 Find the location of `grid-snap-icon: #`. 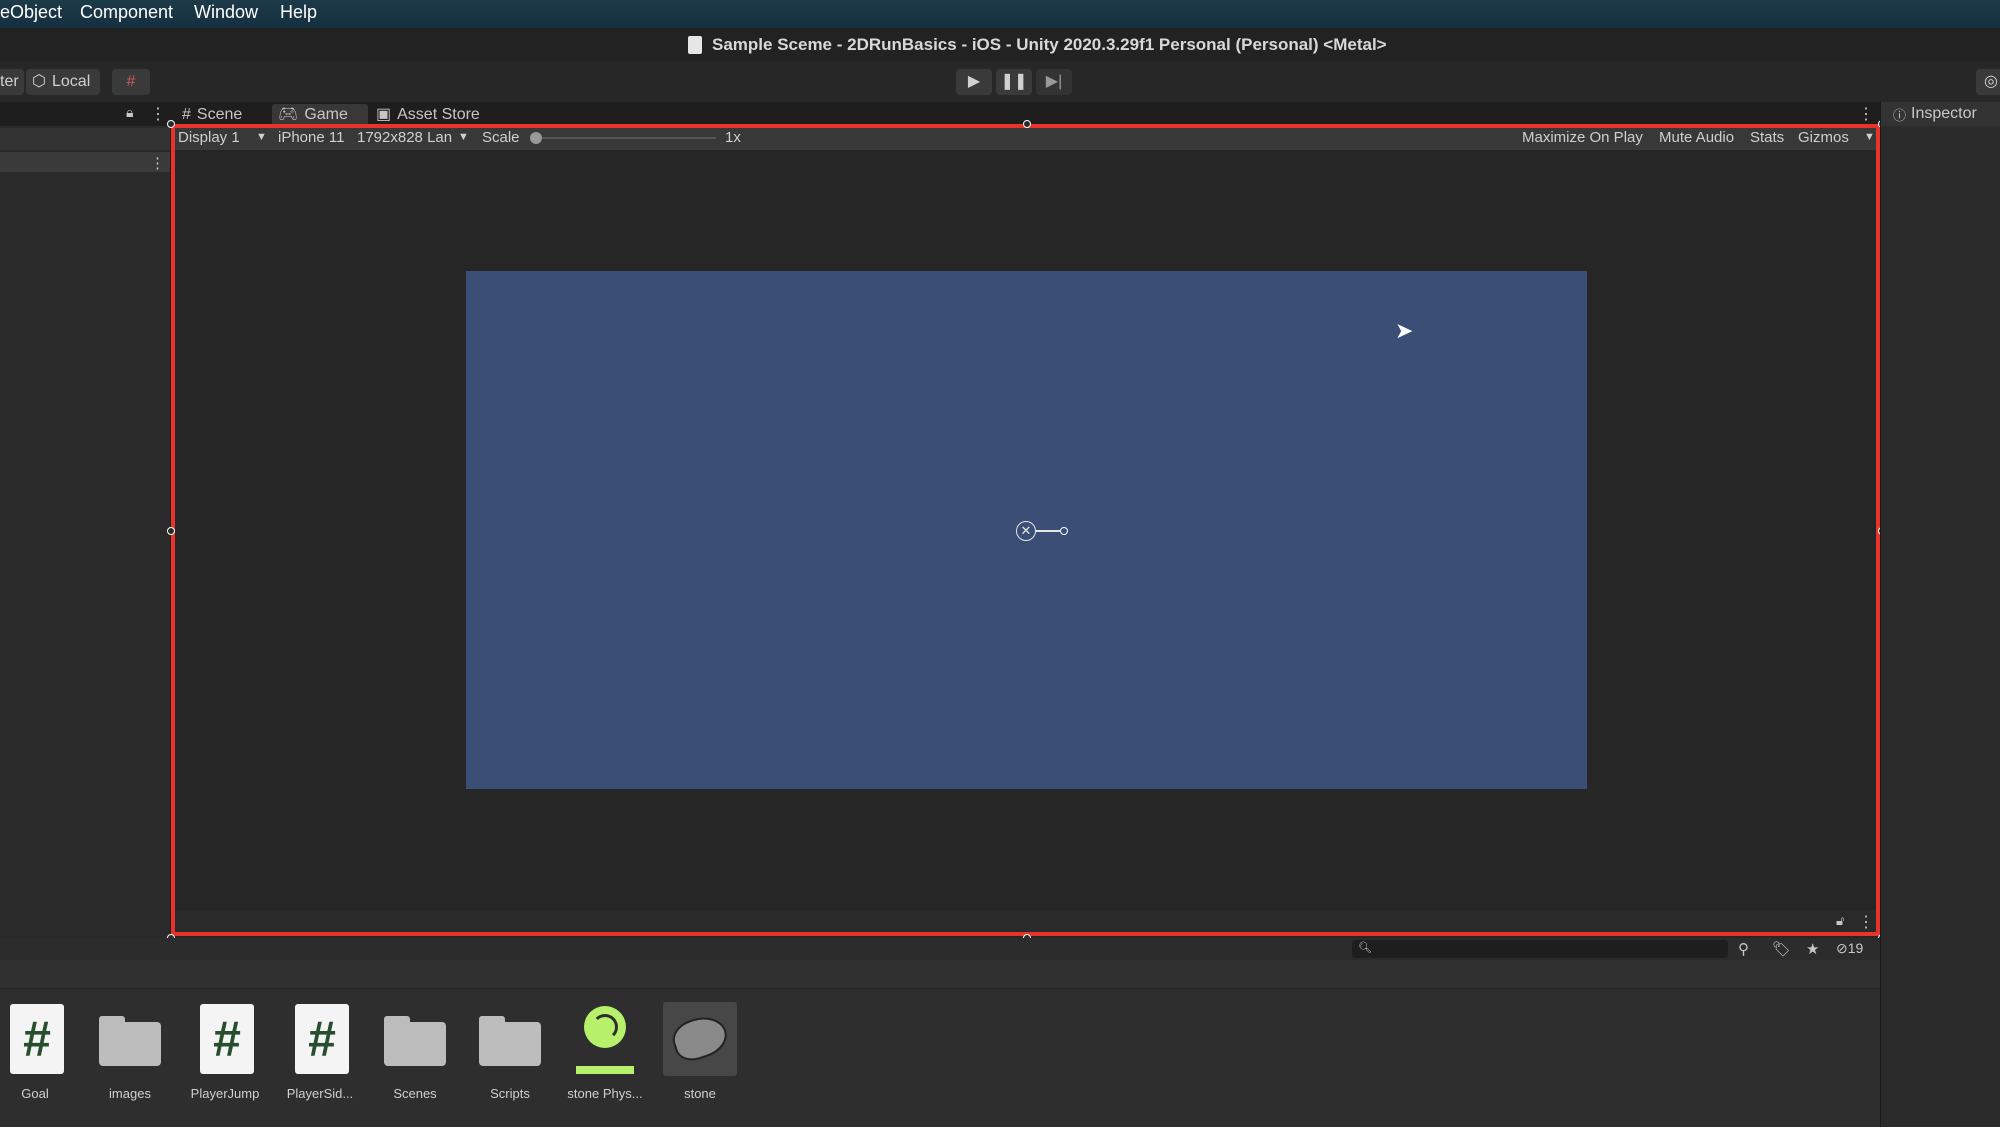

grid-snap-icon: # is located at coordinates (131, 81).